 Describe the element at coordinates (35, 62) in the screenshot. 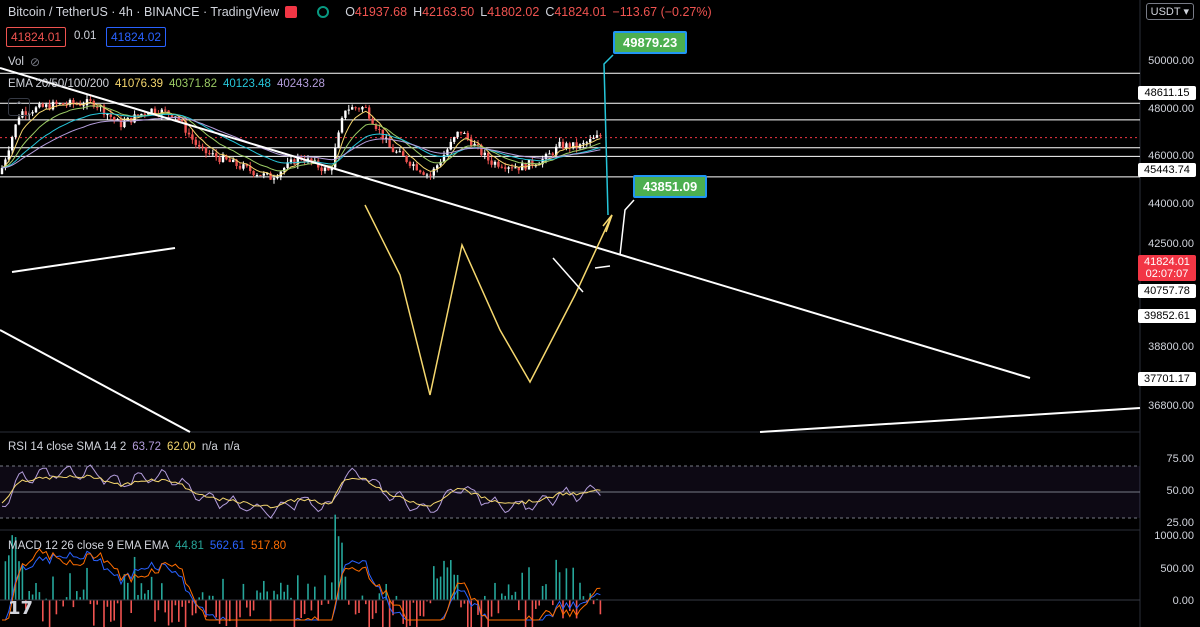

I see `eye-hidden-icon: ⊘` at that location.